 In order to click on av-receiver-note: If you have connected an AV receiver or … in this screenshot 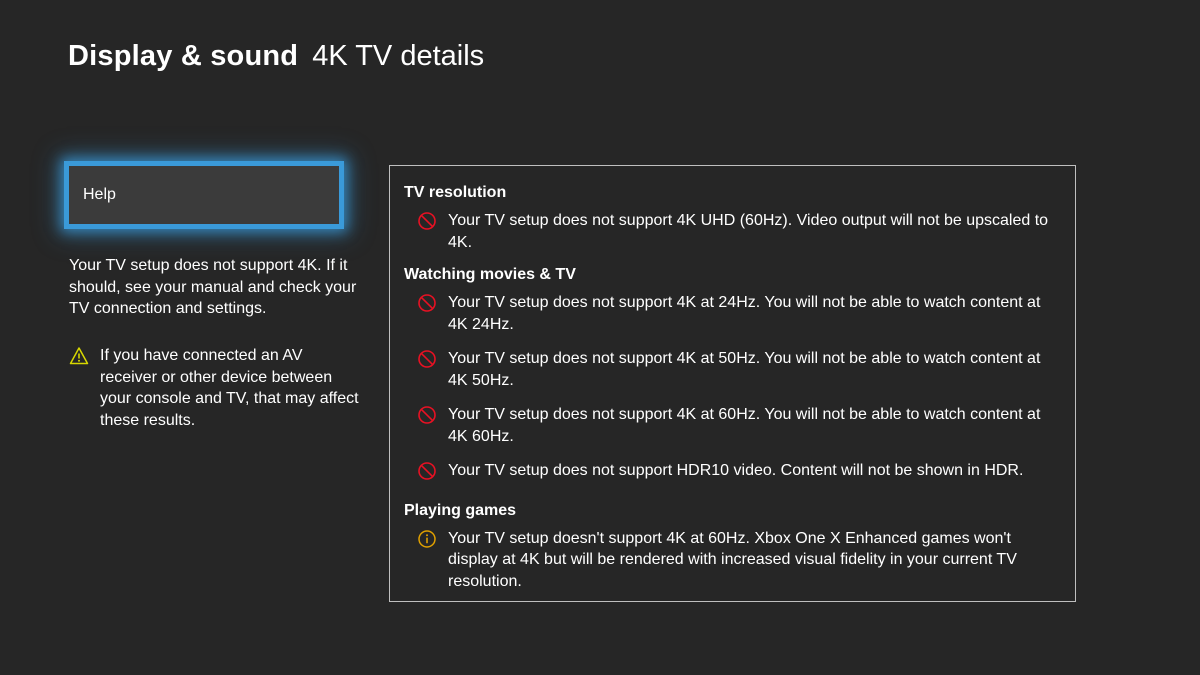, I will do `click(214, 388)`.